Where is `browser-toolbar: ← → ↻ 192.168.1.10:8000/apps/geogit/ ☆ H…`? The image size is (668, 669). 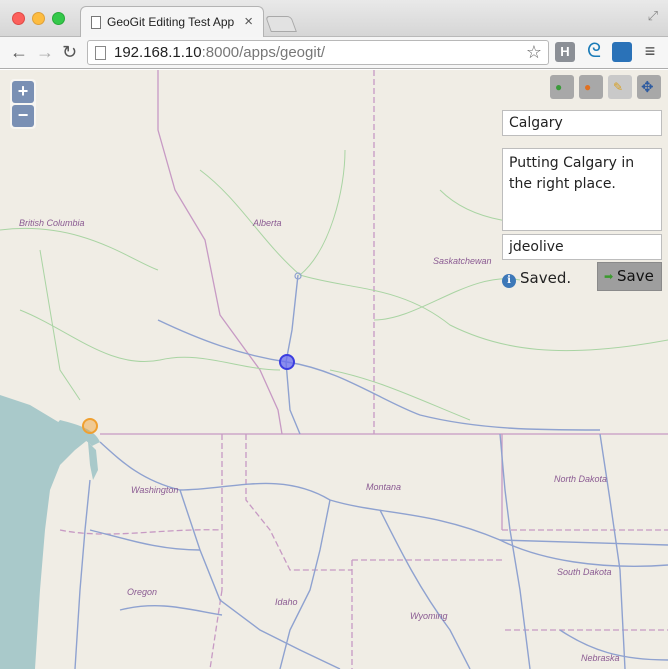 browser-toolbar: ← → ↻ 192.168.1.10:8000/apps/geogit/ ☆ H… is located at coordinates (334, 53).